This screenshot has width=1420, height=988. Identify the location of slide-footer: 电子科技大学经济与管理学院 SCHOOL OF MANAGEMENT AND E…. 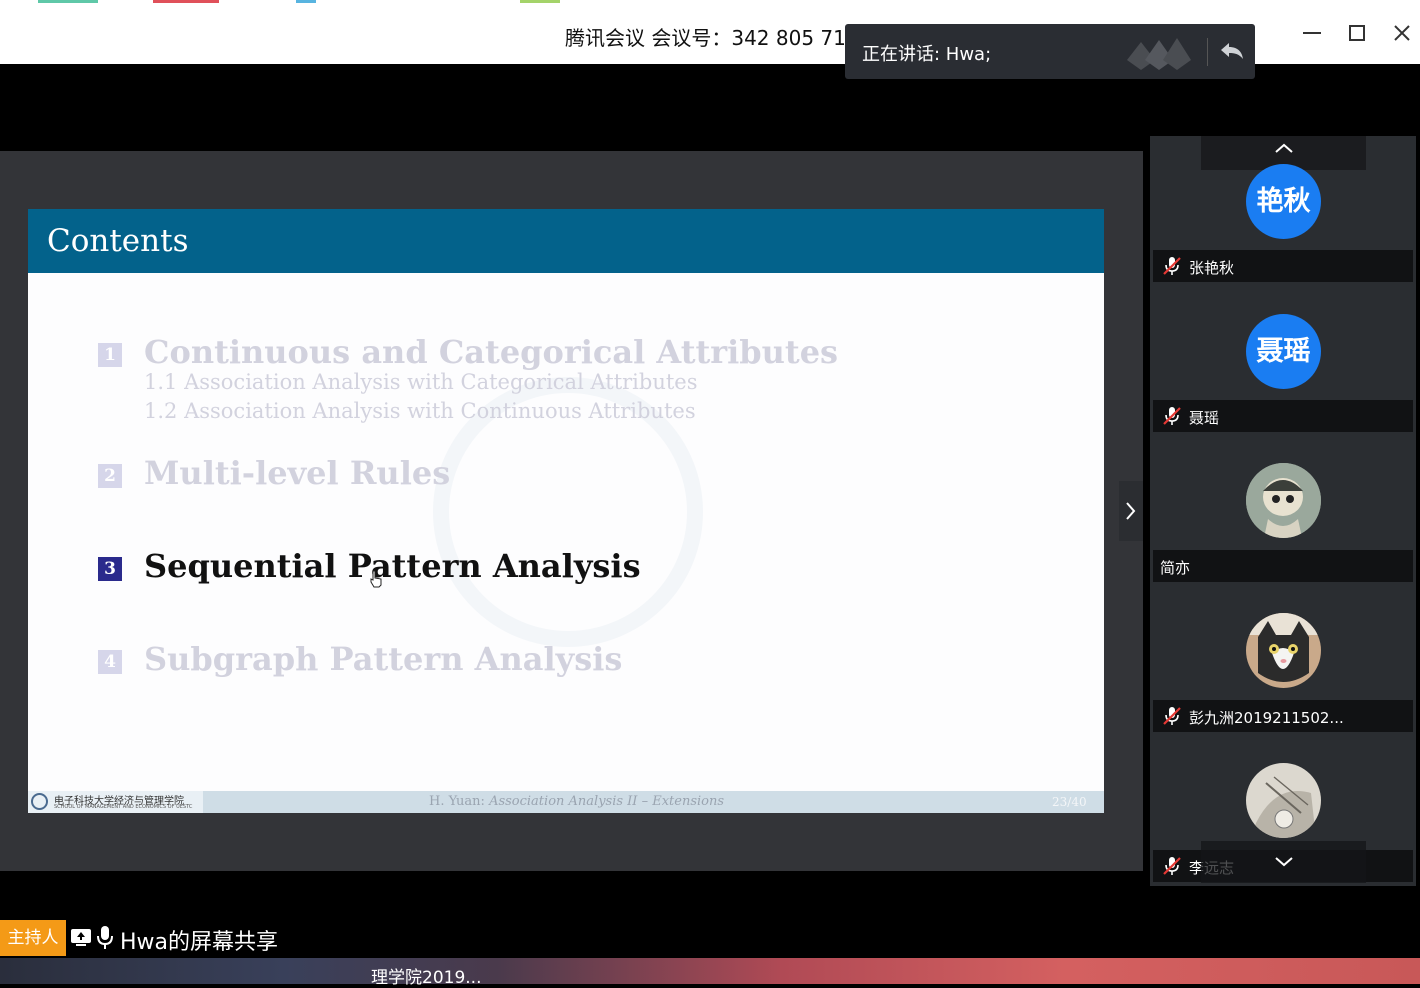
(566, 802).